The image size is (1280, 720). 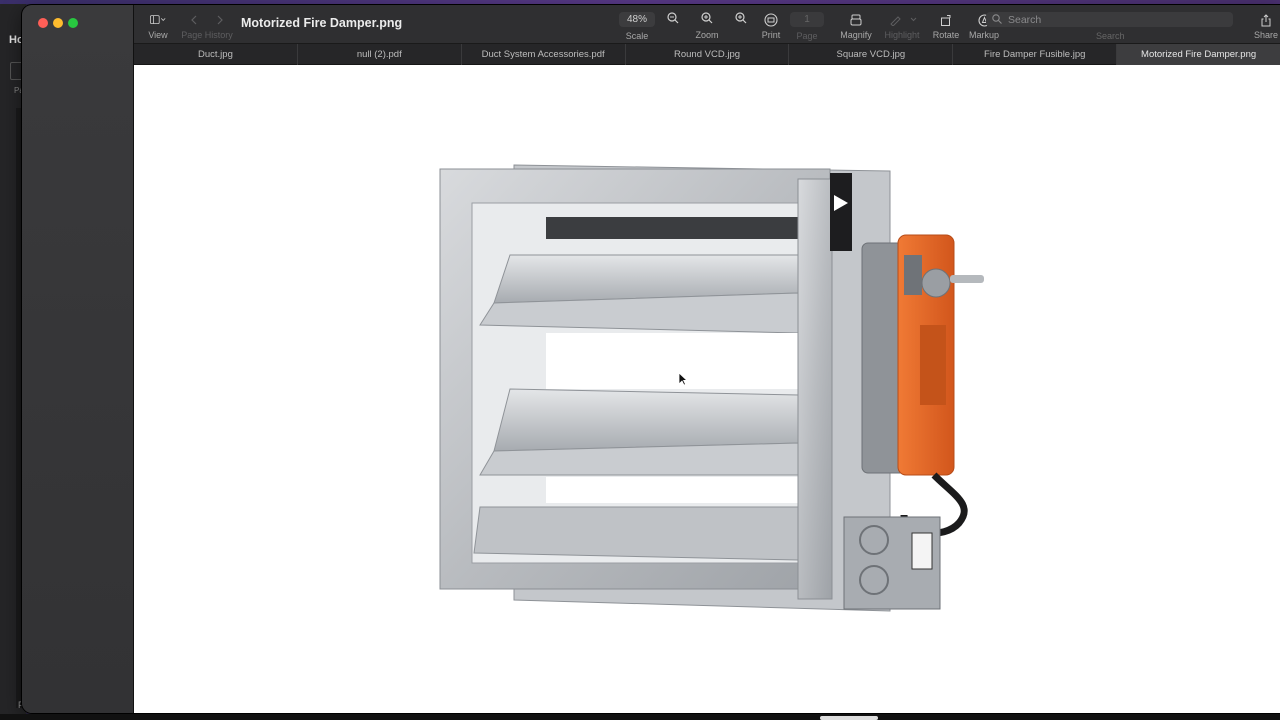 I want to click on highlight-label: Highlight, so click(x=902, y=35).